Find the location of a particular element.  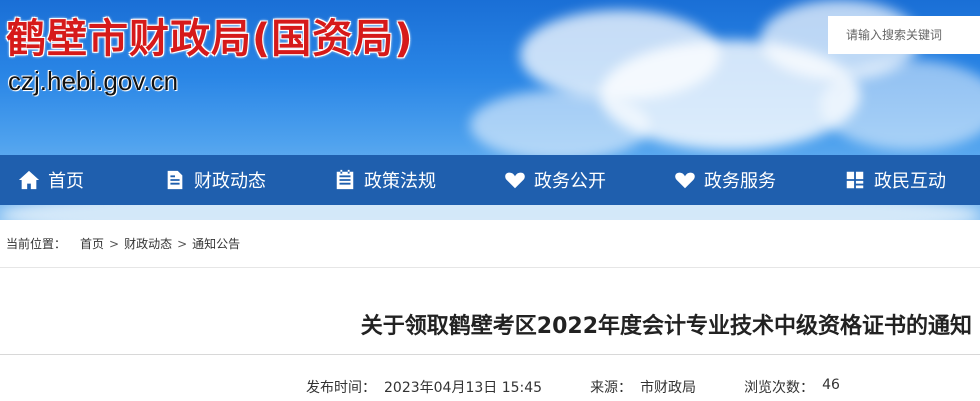

main-nav: 首页 财政动态 政策法规 政务公开 政务服务 政民互动 is located at coordinates (490, 180).